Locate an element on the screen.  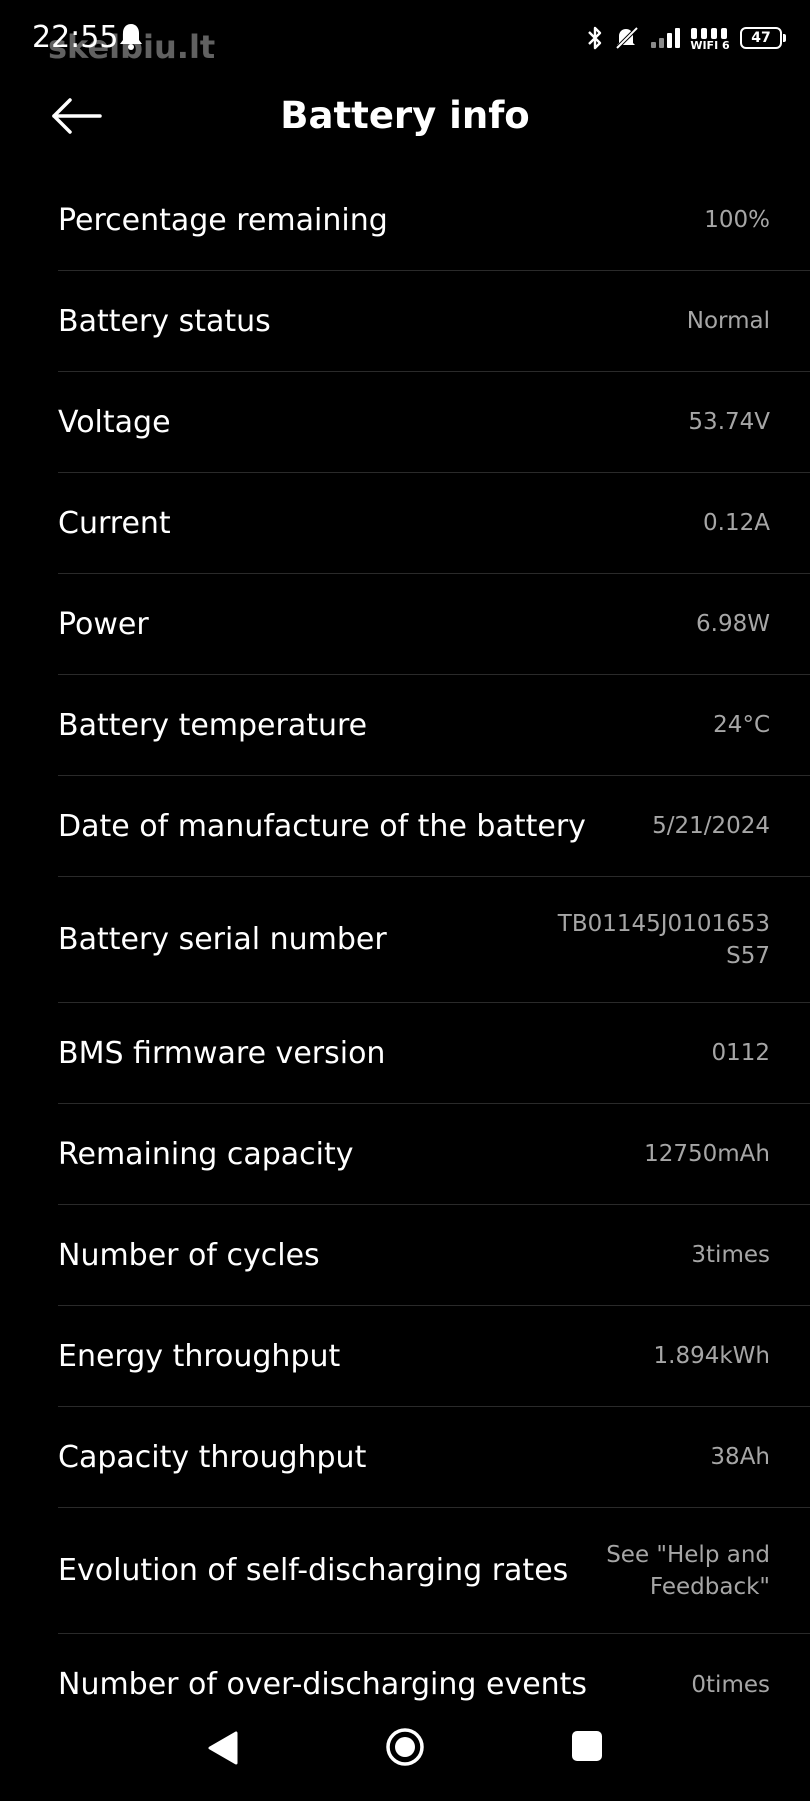
mute-icon is located at coordinates (627, 38).